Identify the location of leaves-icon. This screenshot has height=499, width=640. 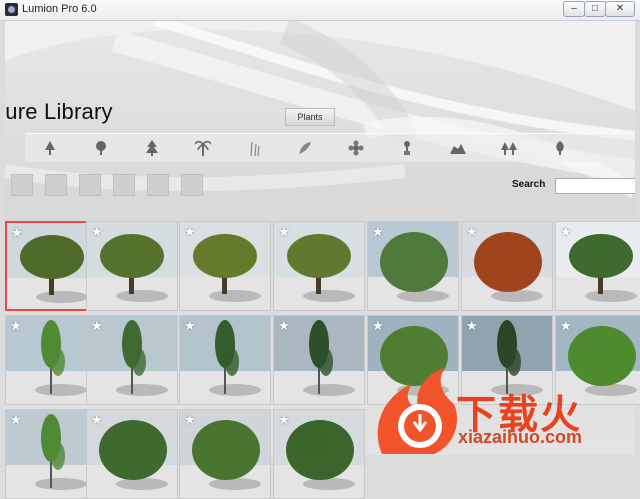
(305, 148).